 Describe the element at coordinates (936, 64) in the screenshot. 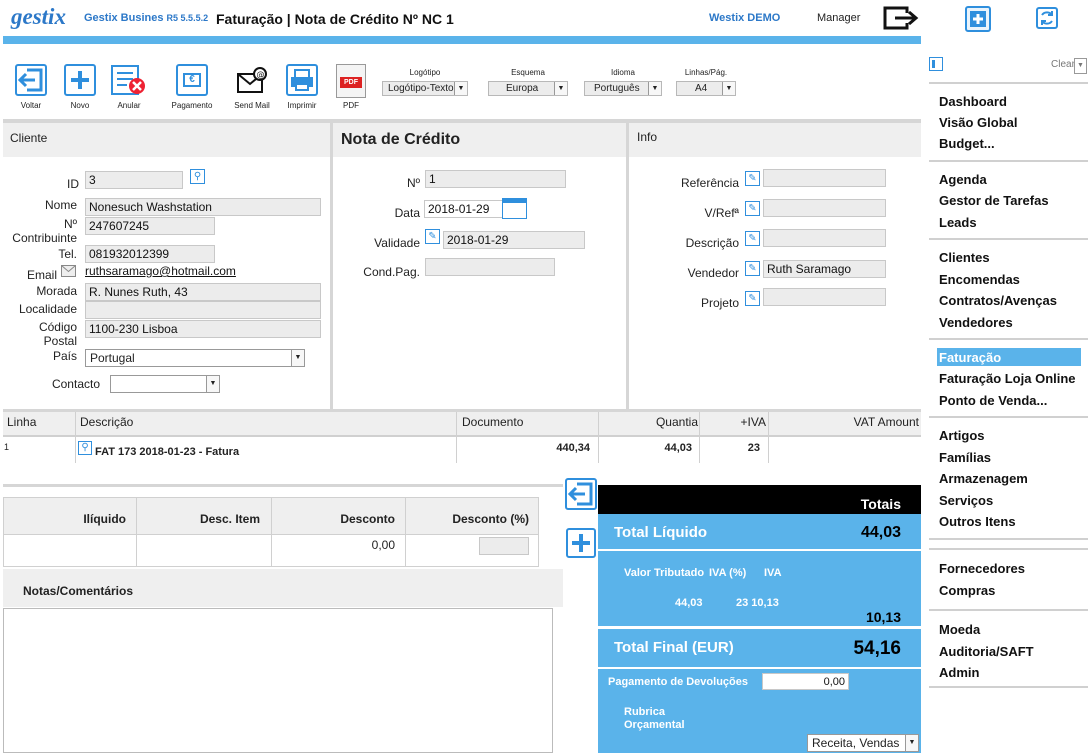

I see `panel-toggle-icon` at that location.